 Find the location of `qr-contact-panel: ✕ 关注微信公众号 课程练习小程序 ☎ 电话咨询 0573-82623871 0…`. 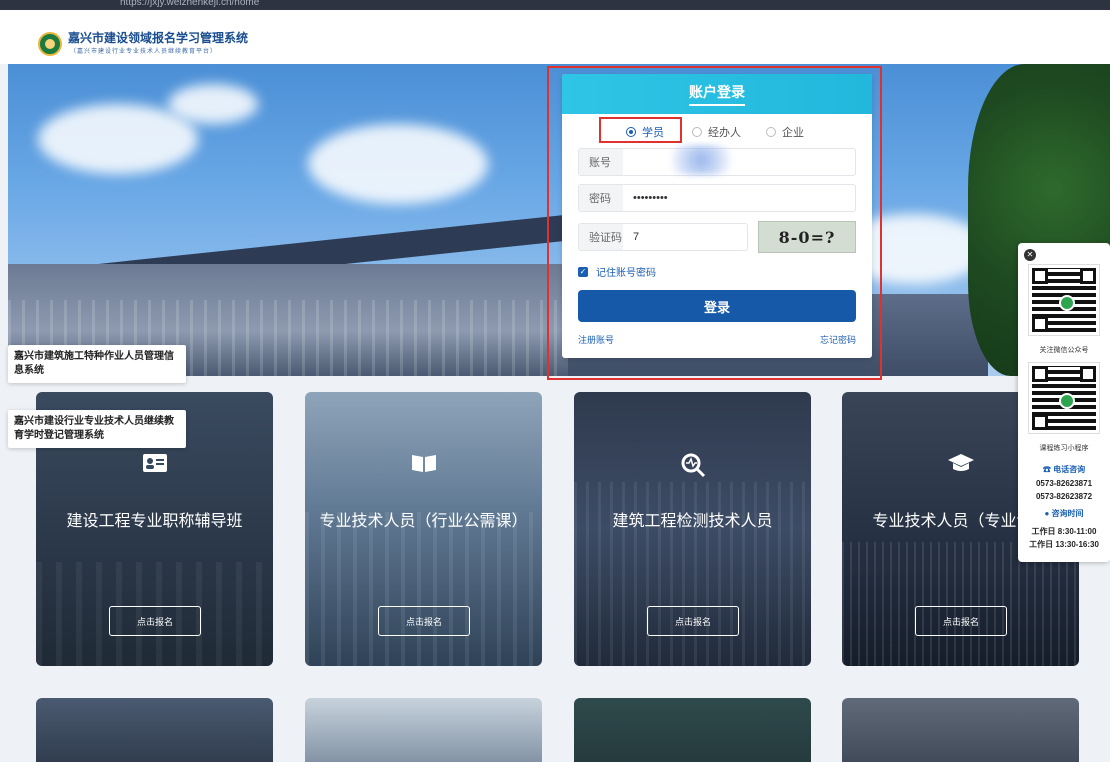

qr-contact-panel: ✕ 关注微信公众号 课程练习小程序 ☎ 电话咨询 0573-82623871 0… is located at coordinates (1064, 402).